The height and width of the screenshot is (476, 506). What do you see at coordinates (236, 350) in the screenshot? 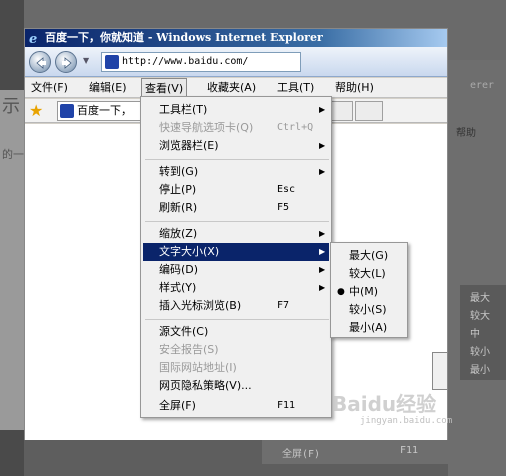
I see `view-menu-item: 安全报告(S)` at bounding box center [236, 350].